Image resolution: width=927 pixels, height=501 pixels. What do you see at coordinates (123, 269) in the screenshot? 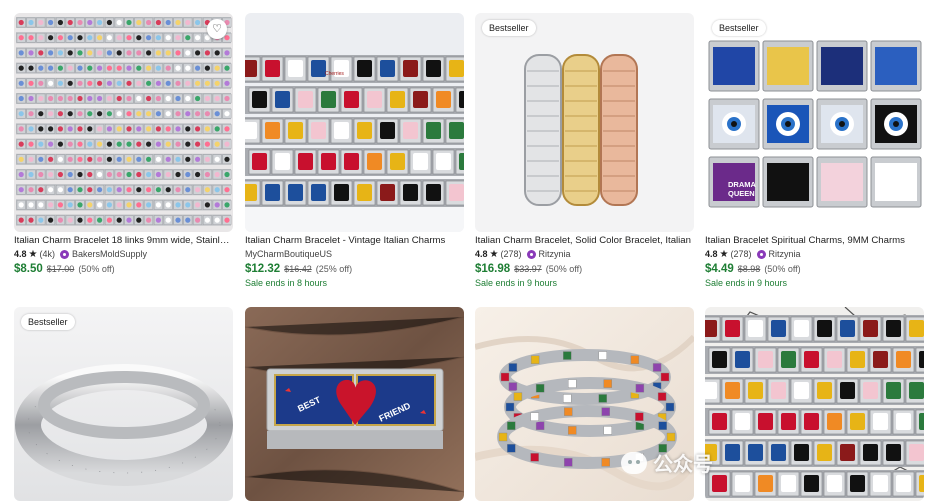
I see `price-line: $8.50 $17.00 (50% off)` at bounding box center [123, 269].